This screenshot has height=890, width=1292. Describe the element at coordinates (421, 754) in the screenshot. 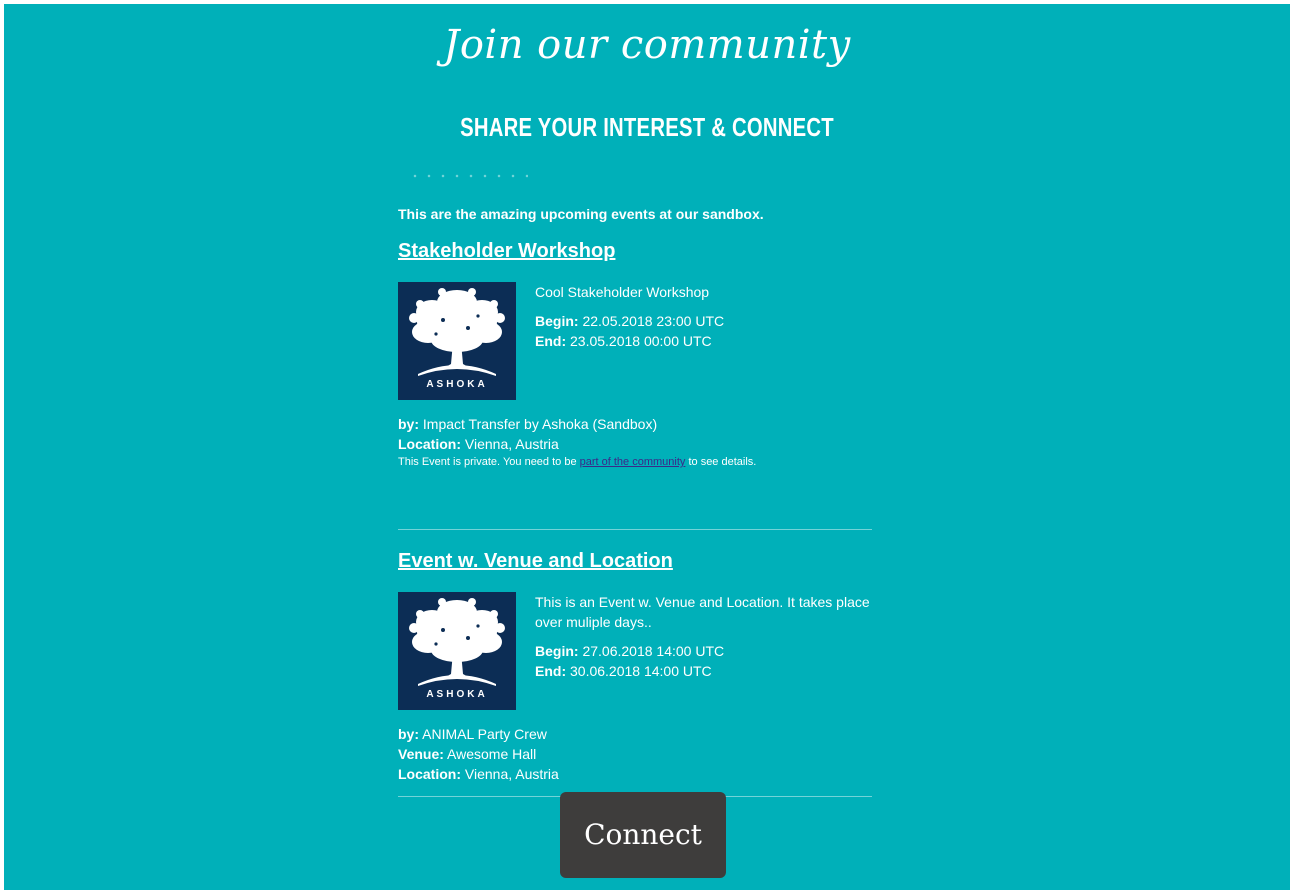

I see `venue-label: Venue:` at that location.